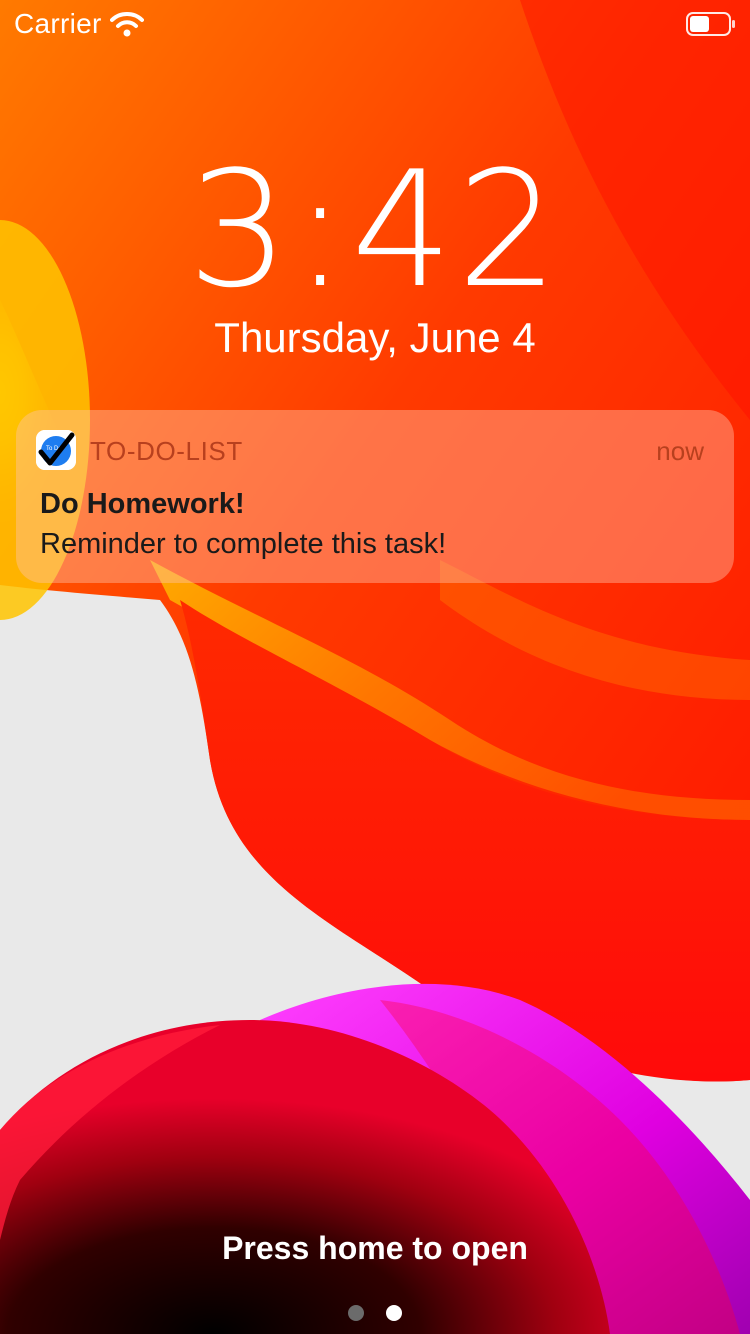  I want to click on lock-screen-clock: 3:42, so click(375, 229).